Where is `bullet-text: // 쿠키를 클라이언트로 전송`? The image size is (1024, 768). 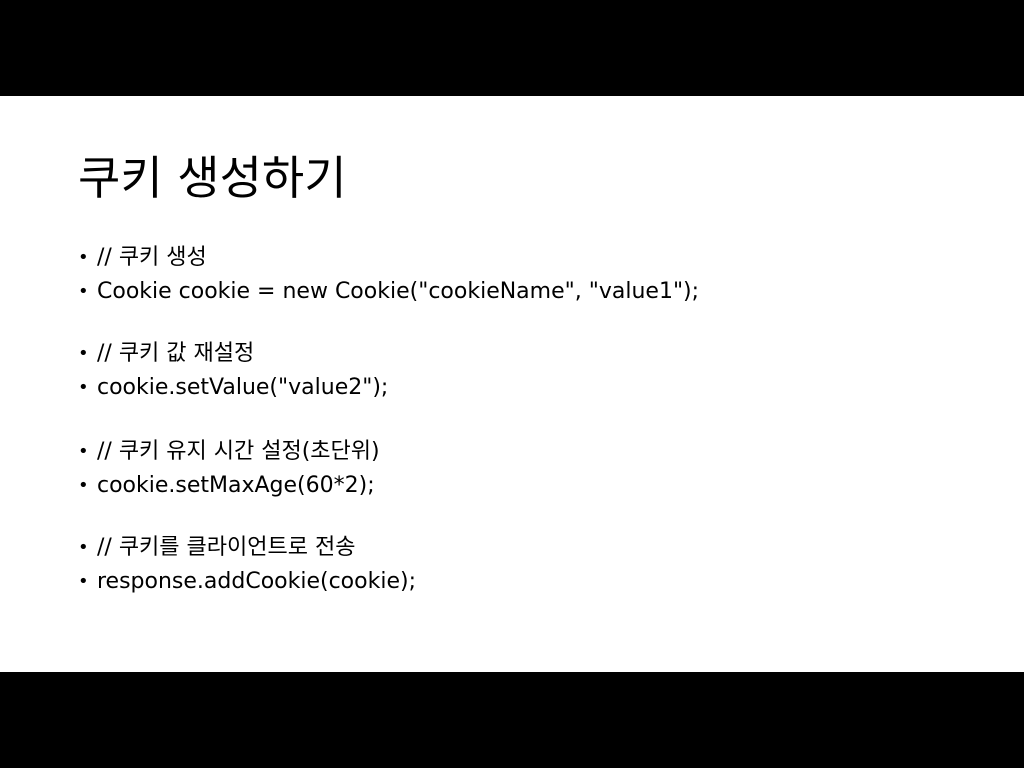
bullet-text: // 쿠키를 클라이언트로 전송 is located at coordinates (226, 547).